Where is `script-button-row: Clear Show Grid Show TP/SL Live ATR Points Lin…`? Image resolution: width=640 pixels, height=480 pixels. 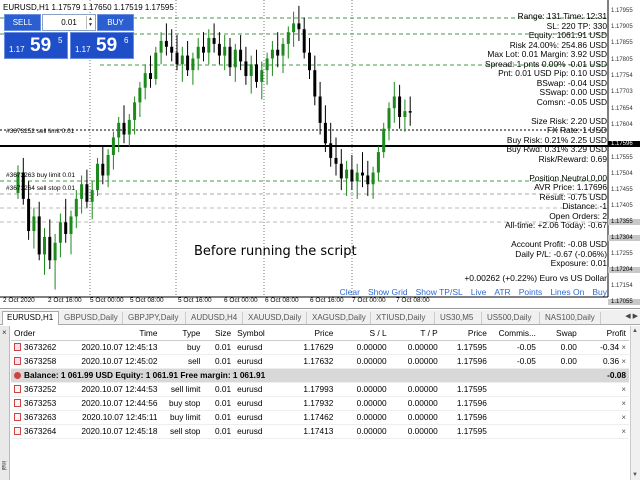
script-button-row: Clear Show Grid Show TP/SL Live ATR Points Lin… is located at coordinates (469, 292).